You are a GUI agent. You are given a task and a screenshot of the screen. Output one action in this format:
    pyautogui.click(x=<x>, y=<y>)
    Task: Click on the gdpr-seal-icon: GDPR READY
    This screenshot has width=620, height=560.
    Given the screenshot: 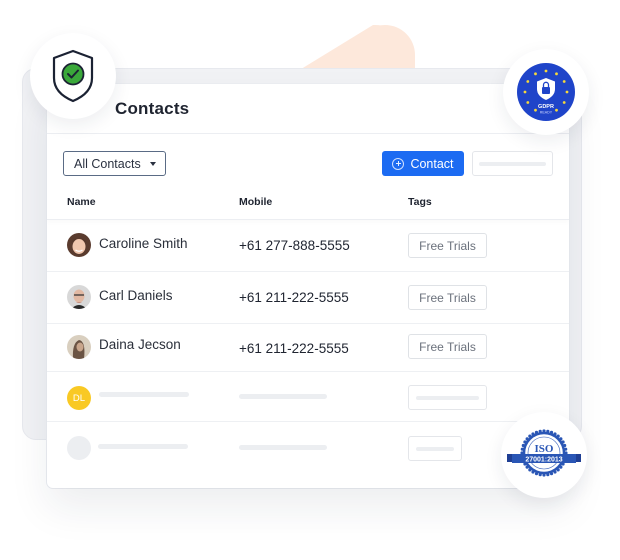 What is the action you would take?
    pyautogui.click(x=546, y=92)
    